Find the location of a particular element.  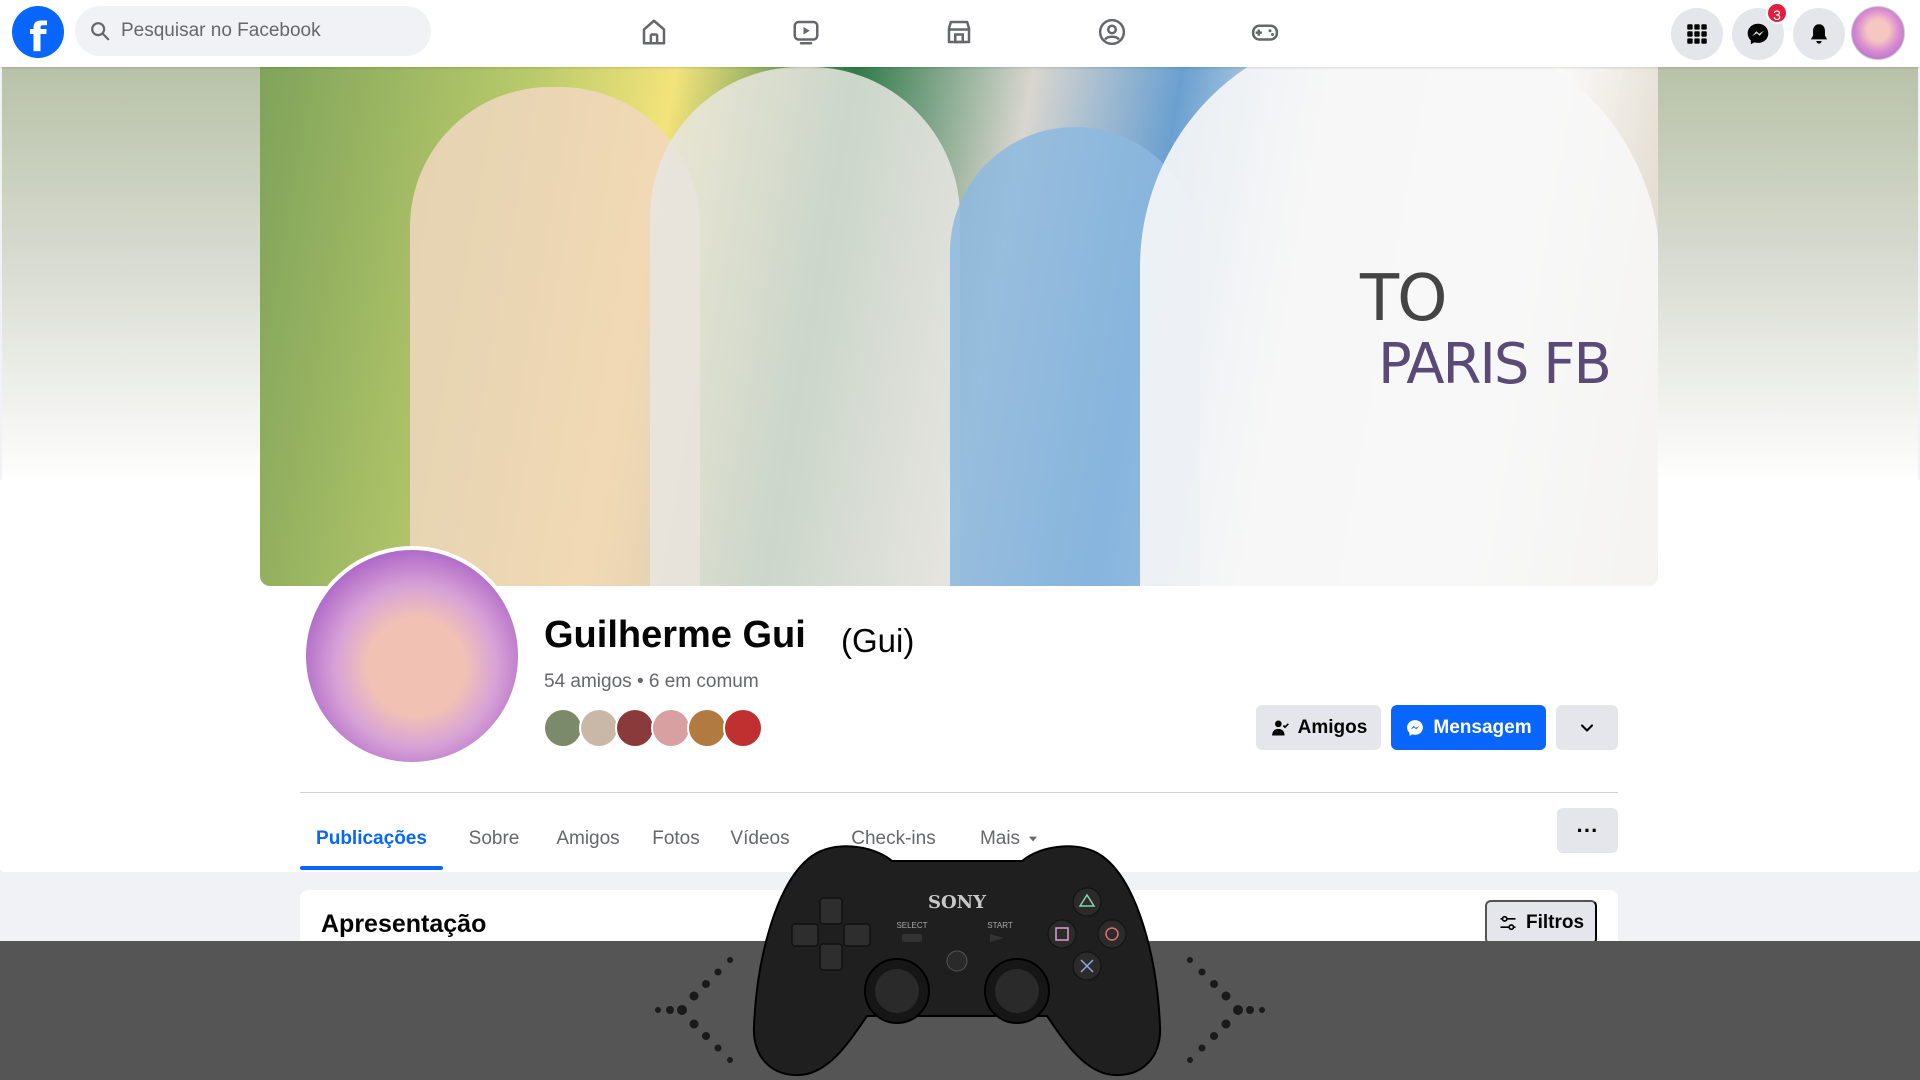

left-chevron-dots-icon is located at coordinates (694, 1010).